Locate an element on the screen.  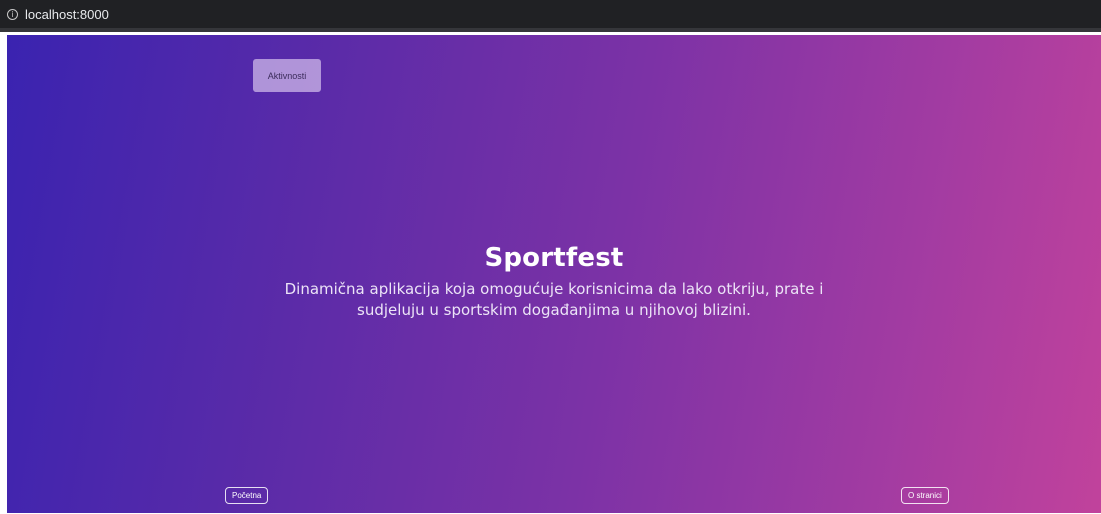
site-info-icon: i is located at coordinates (12, 14).